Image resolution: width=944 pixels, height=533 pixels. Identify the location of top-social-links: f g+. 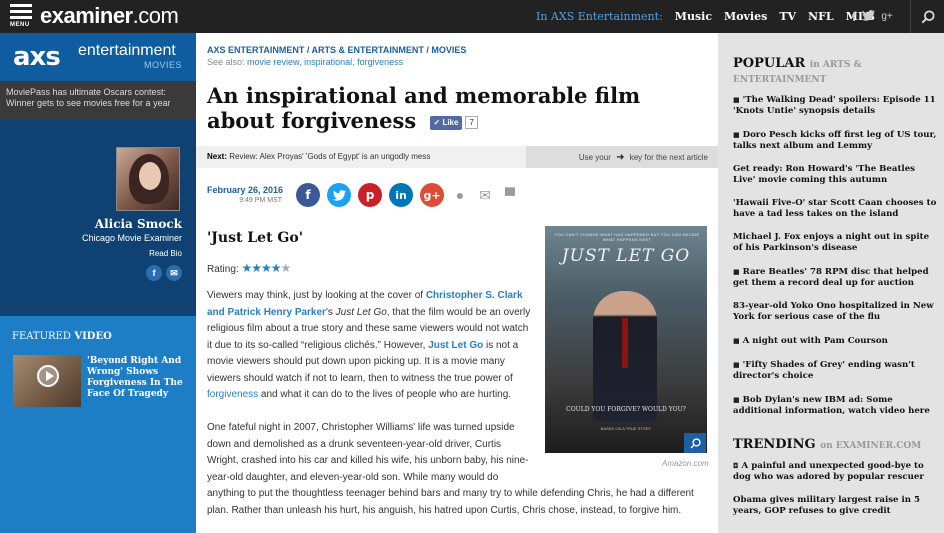
(872, 16).